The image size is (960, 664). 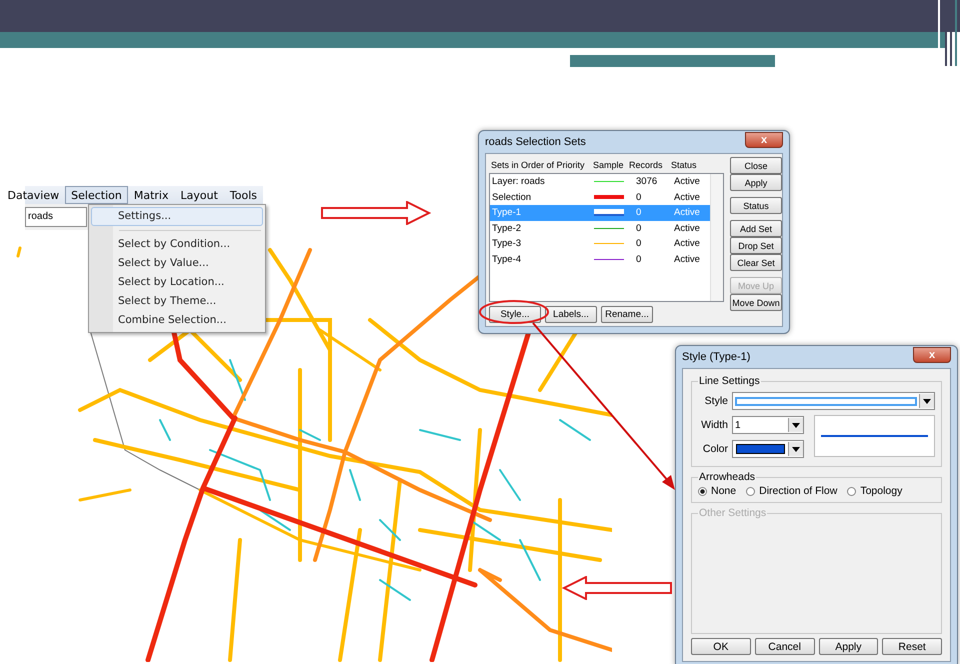 What do you see at coordinates (600, 228) in the screenshot?
I see `list-row: Type-2 0 Active` at bounding box center [600, 228].